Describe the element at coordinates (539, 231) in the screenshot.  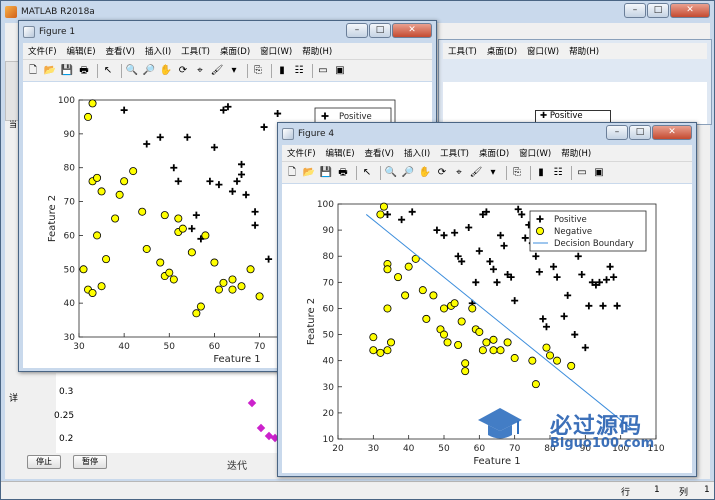
I see `legend-circle-swatch` at that location.